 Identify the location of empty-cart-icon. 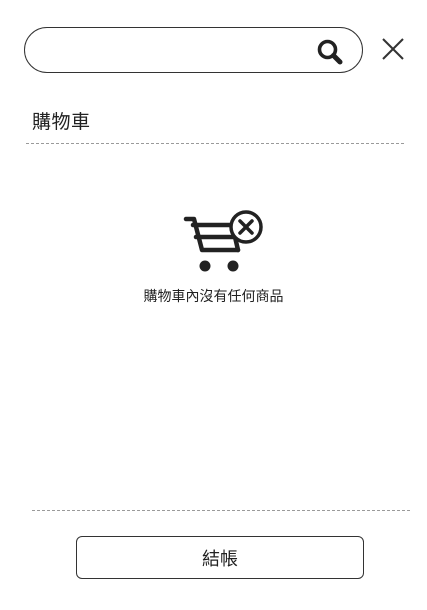
(224, 241).